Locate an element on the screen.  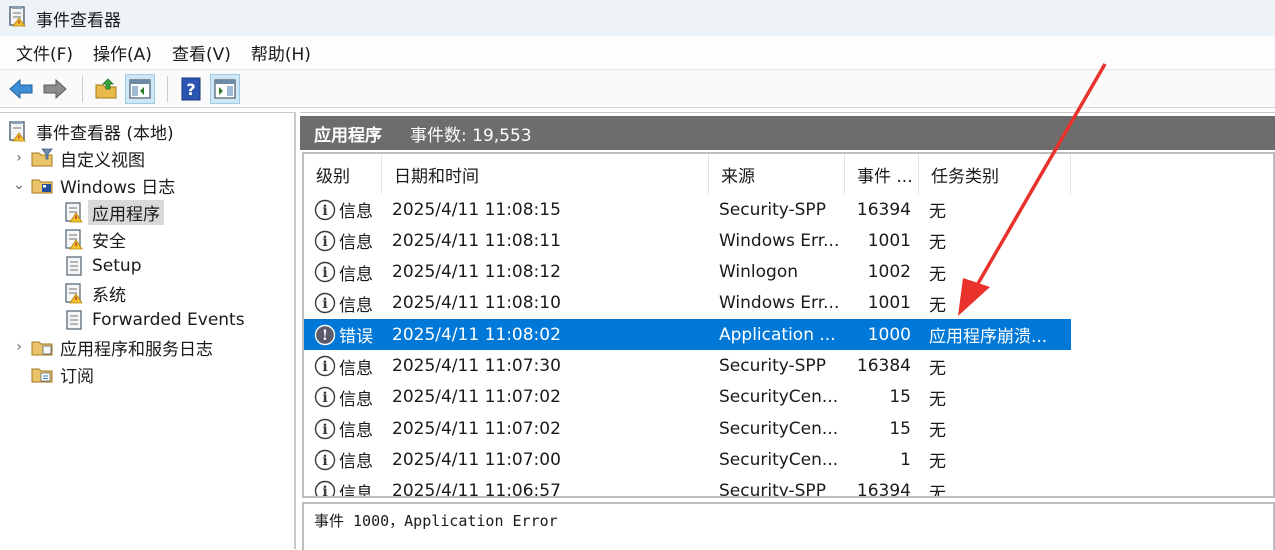
forward-button is located at coordinates (55, 89).